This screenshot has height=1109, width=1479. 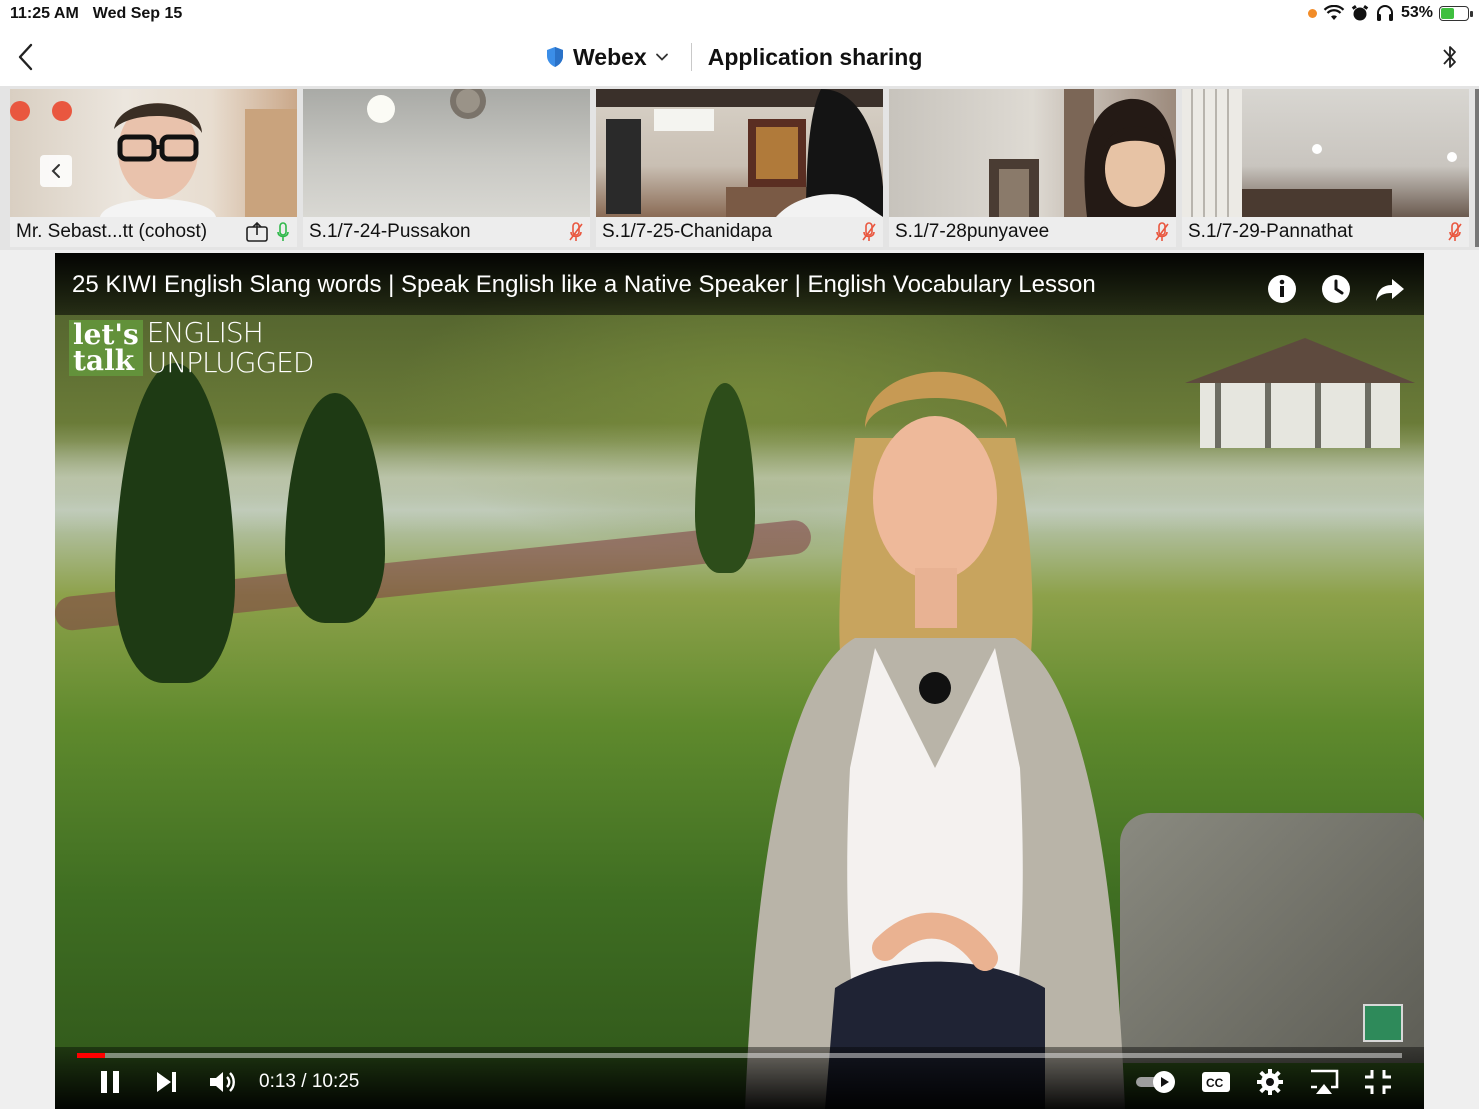 I want to click on participant-tile: S.1/7-28punyavee, so click(x=1032, y=168).